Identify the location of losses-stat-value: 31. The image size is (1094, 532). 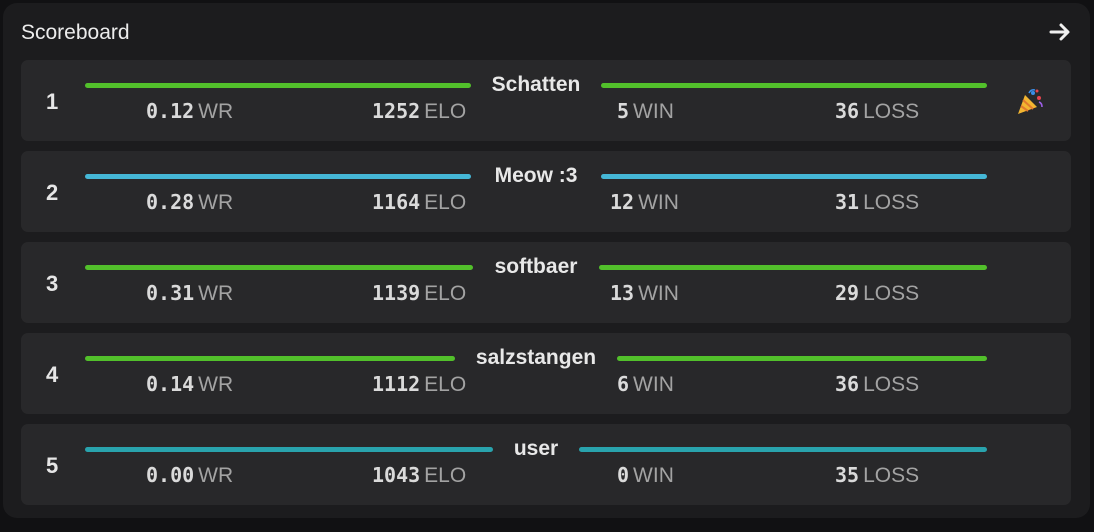
(847, 202).